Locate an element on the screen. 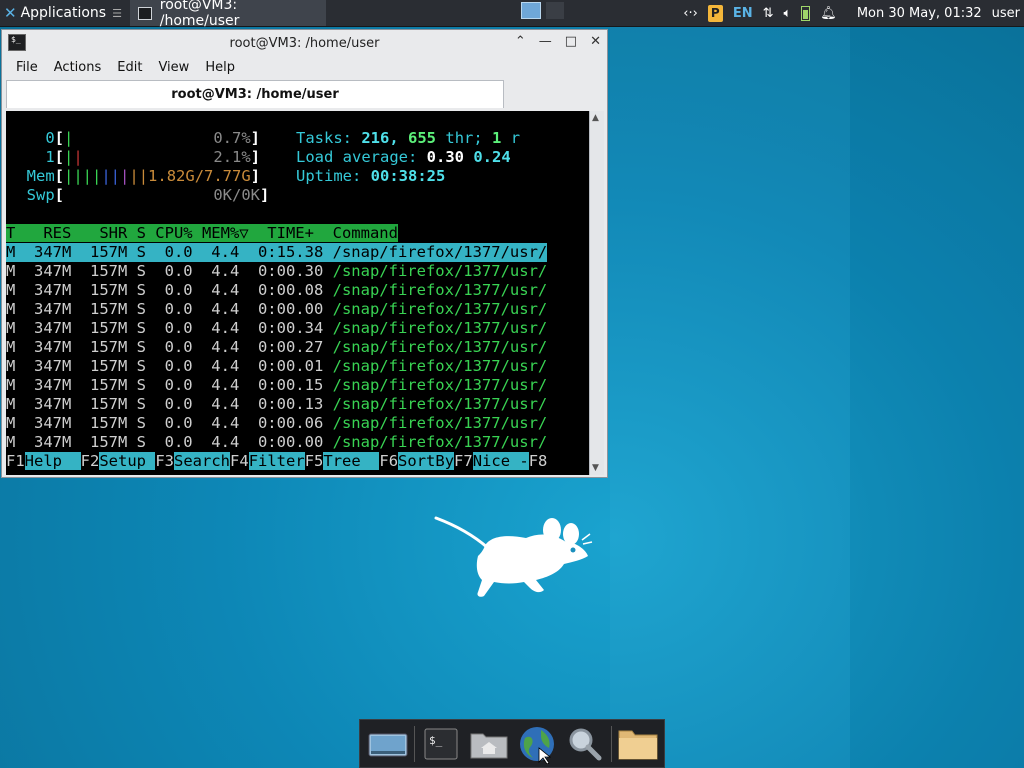 This screenshot has height=768, width=1024. scroll-down-icon: ▼ is located at coordinates (595, 468).